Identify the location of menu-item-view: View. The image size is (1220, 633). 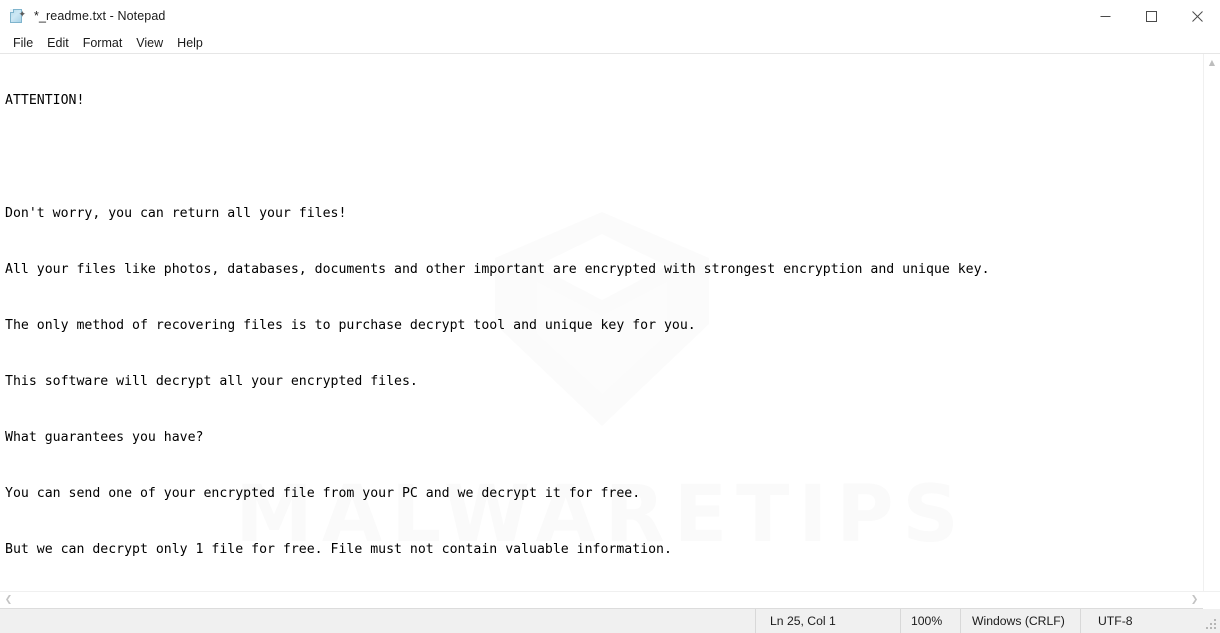
(149, 43).